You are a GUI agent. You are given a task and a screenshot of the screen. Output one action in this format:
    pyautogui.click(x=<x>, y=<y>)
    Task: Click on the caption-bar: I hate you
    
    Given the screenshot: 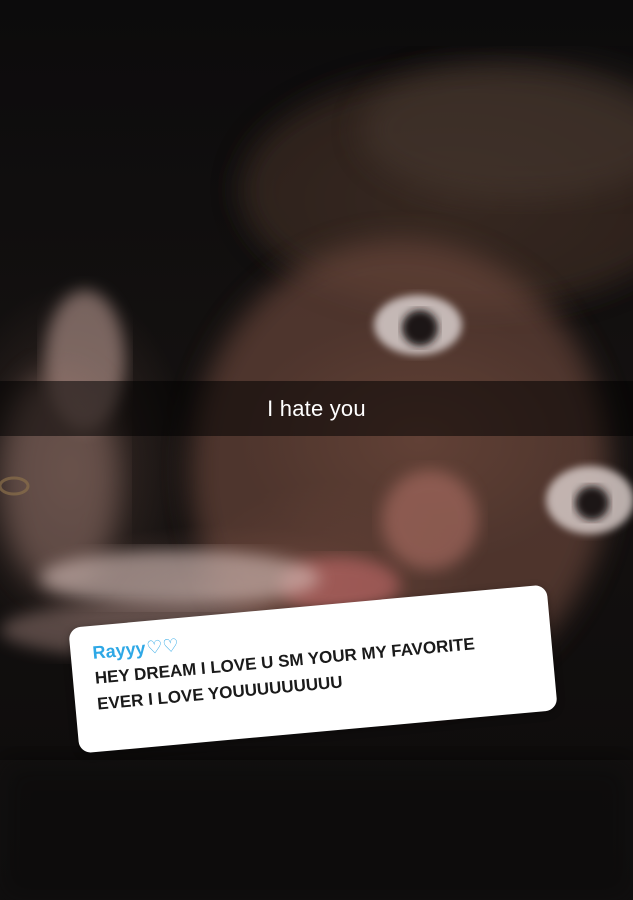 What is the action you would take?
    pyautogui.click(x=316, y=408)
    